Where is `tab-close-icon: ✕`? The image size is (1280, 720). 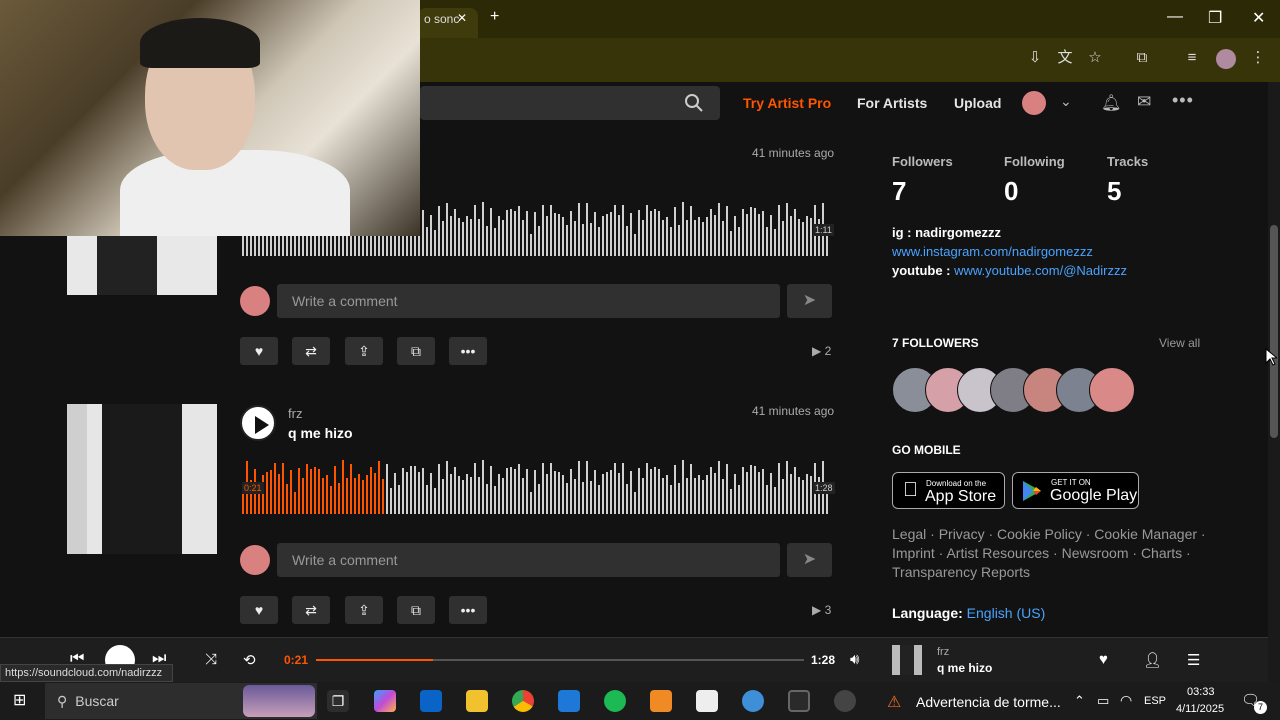 tab-close-icon: ✕ is located at coordinates (462, 18).